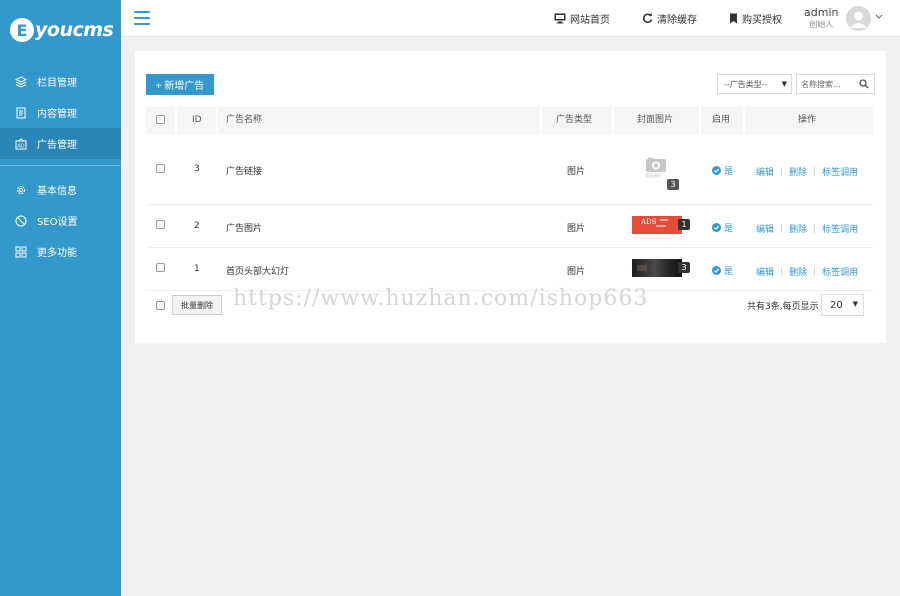 Image resolution: width=900 pixels, height=596 pixels. What do you see at coordinates (441, 298) in the screenshot?
I see `watermark: https://www.huzhan.com/ishop663` at bounding box center [441, 298].